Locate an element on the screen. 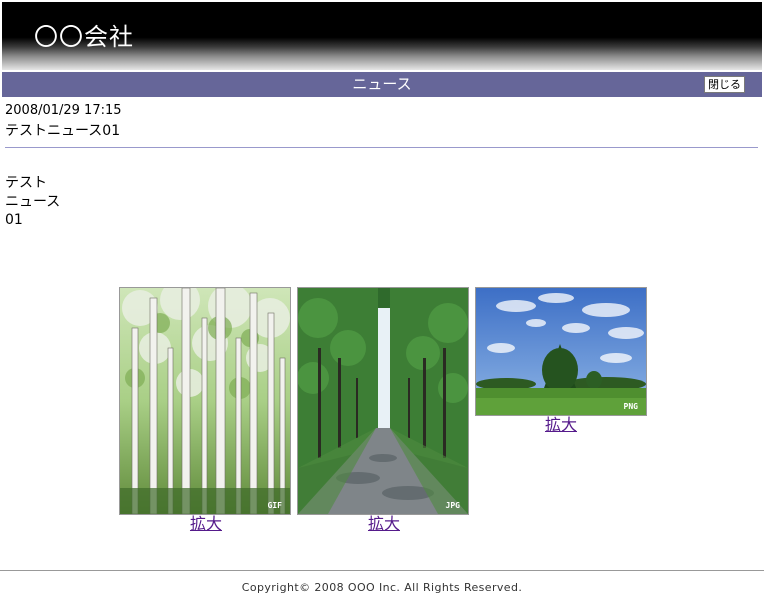 The image size is (764, 598). enlarge-link-2: 拡大 is located at coordinates (384, 524).